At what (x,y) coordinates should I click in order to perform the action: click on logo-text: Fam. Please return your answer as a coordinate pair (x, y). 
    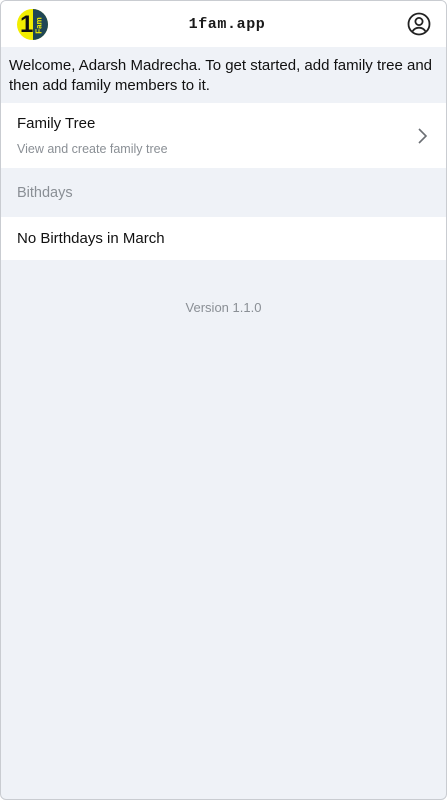
    Looking at the image, I should click on (39, 25).